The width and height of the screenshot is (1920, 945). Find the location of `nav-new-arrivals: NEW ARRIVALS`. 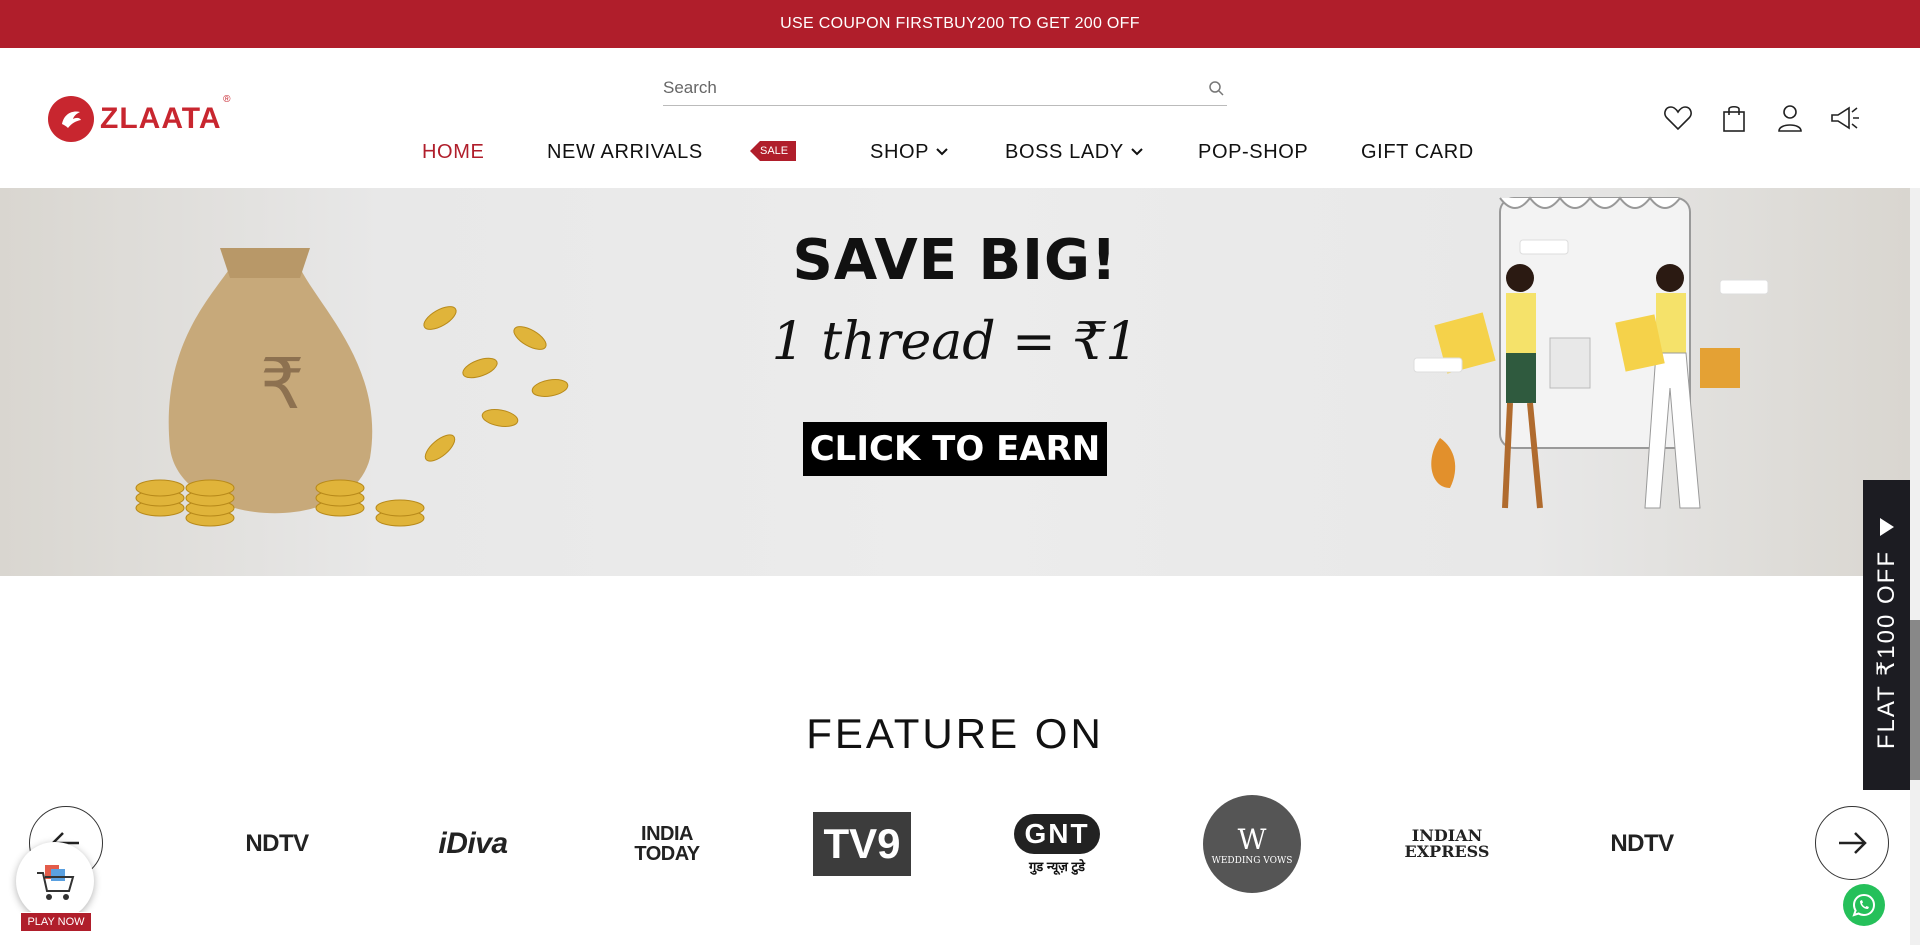

nav-new-arrivals: NEW ARRIVALS is located at coordinates (625, 152).